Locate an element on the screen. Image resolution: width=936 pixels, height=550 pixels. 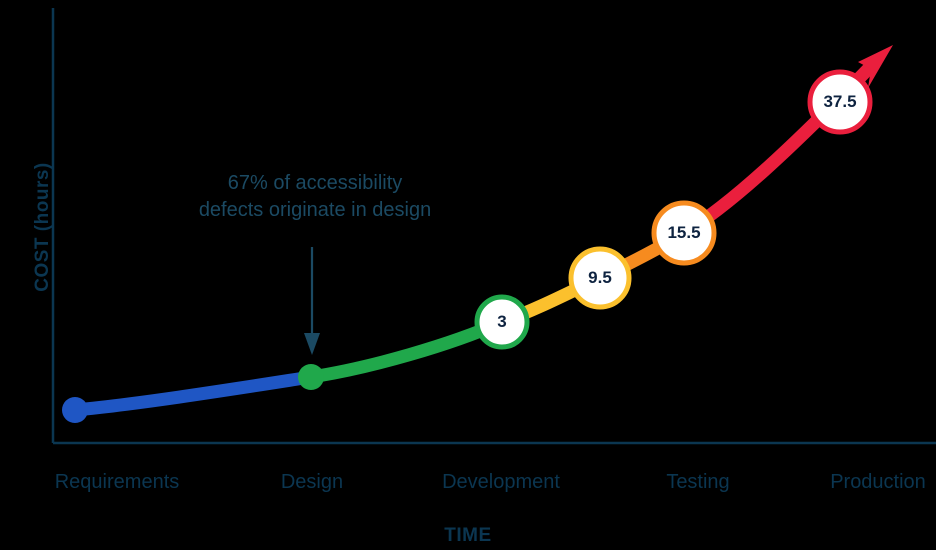
data-label-integration: 15.5 is located at coordinates (684, 232).